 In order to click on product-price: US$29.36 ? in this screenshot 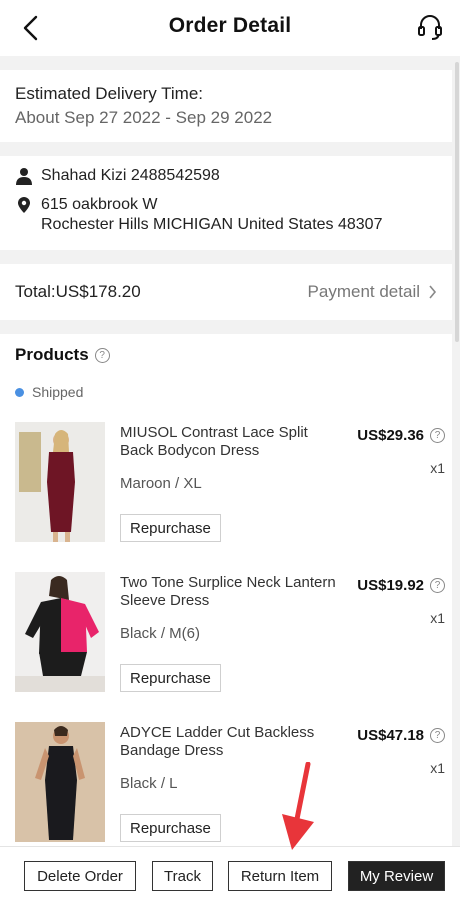, I will do `click(401, 435)`.